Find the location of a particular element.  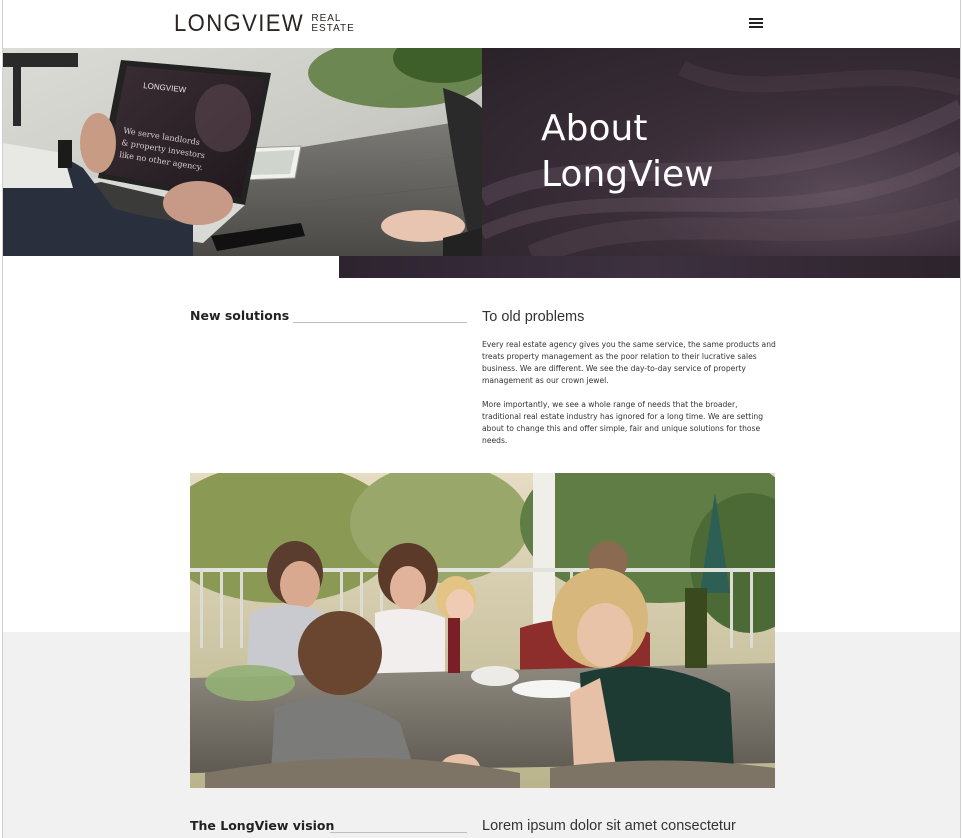

hero-accent-strip is located at coordinates (650, 267).